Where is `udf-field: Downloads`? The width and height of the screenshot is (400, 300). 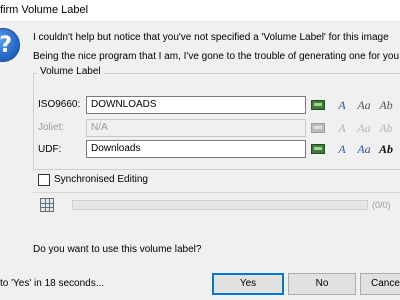 udf-field: Downloads is located at coordinates (196, 149).